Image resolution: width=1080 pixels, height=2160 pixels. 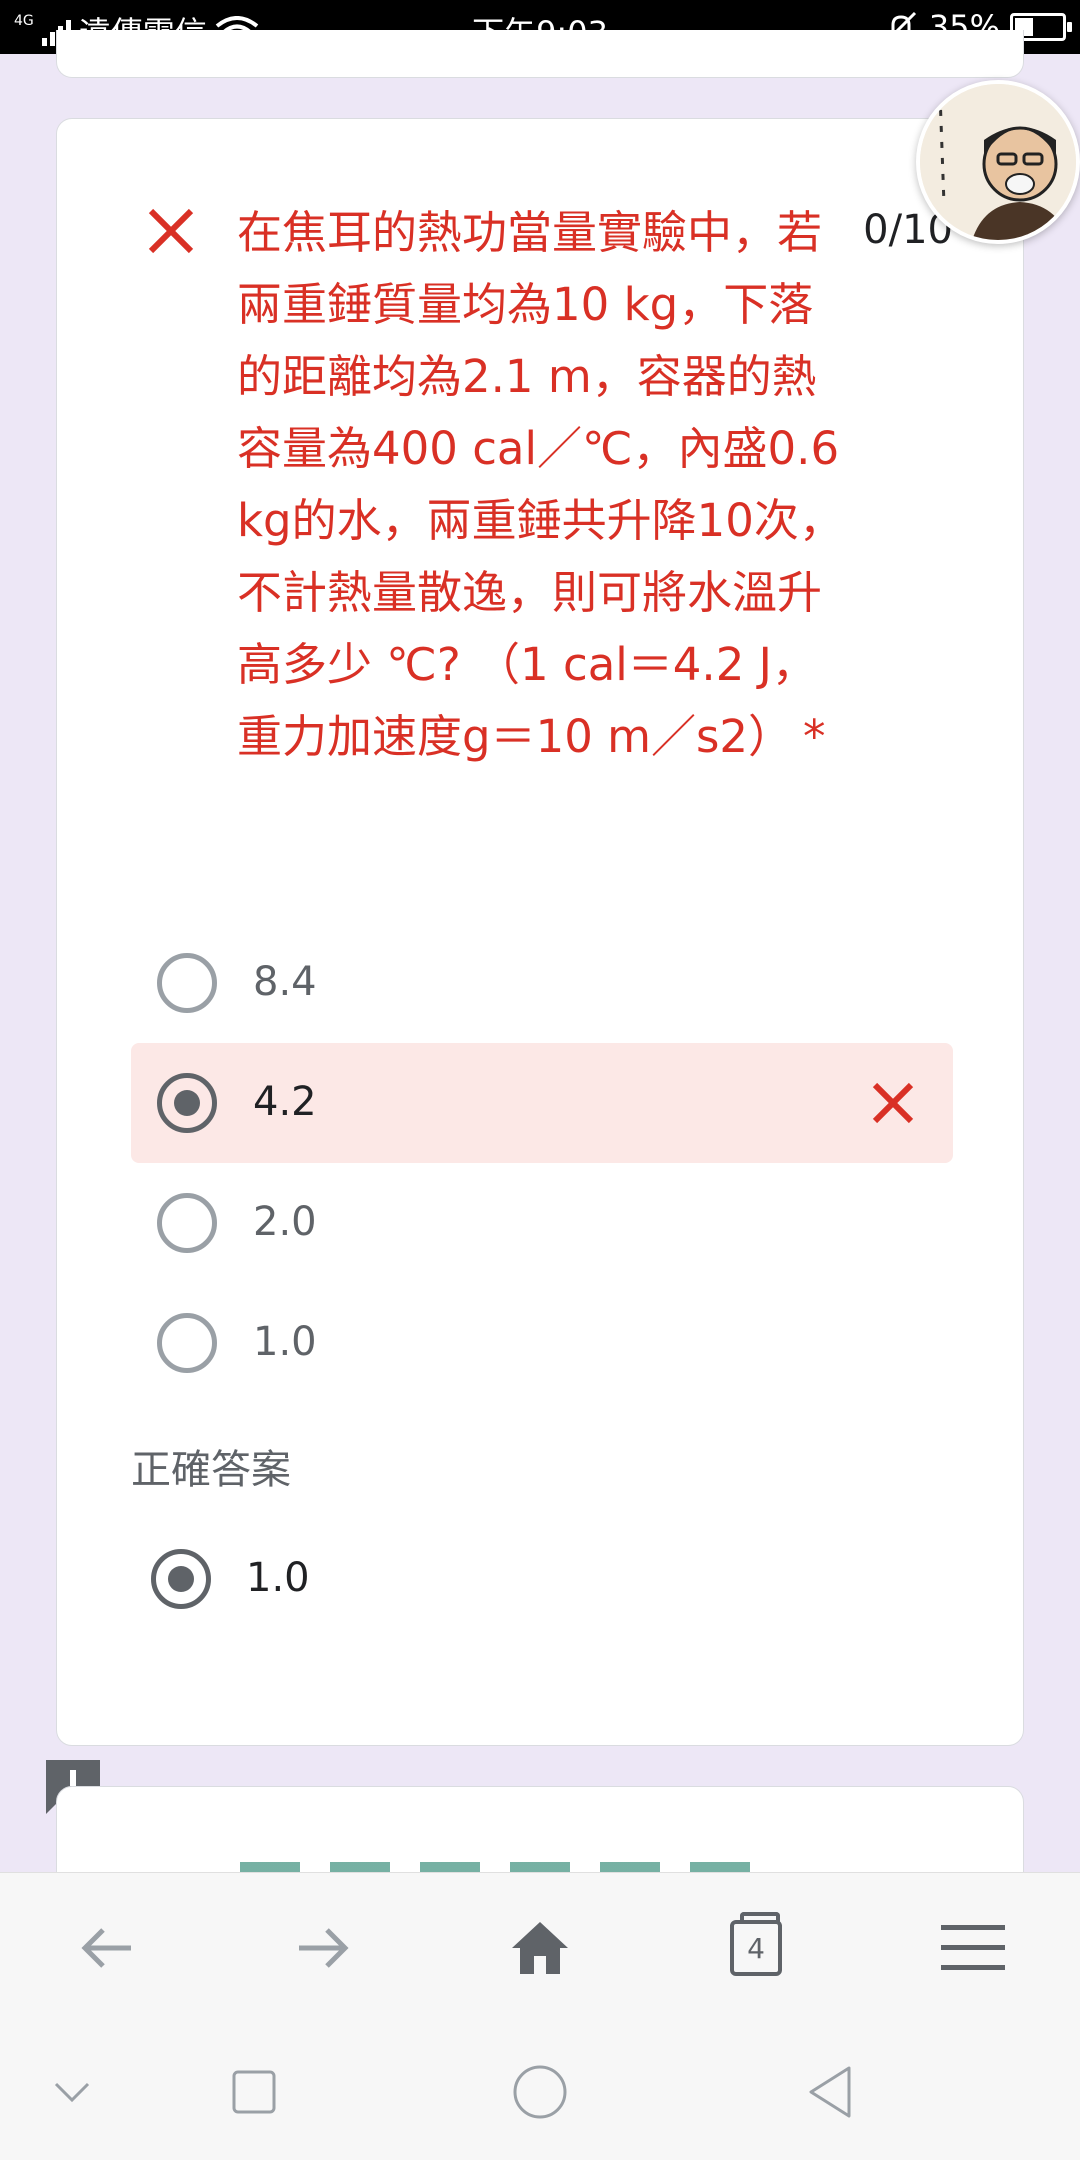 I want to click on option-2-0: 2.0, so click(x=542, y=1223).